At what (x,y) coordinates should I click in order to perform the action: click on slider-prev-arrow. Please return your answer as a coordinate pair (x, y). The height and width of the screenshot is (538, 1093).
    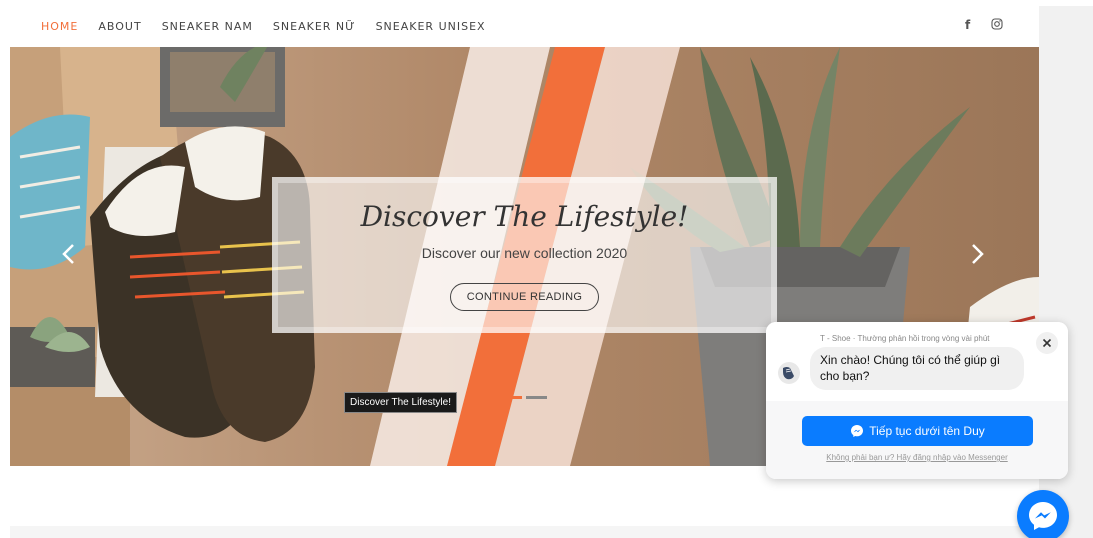
    Looking at the image, I should click on (69, 254).